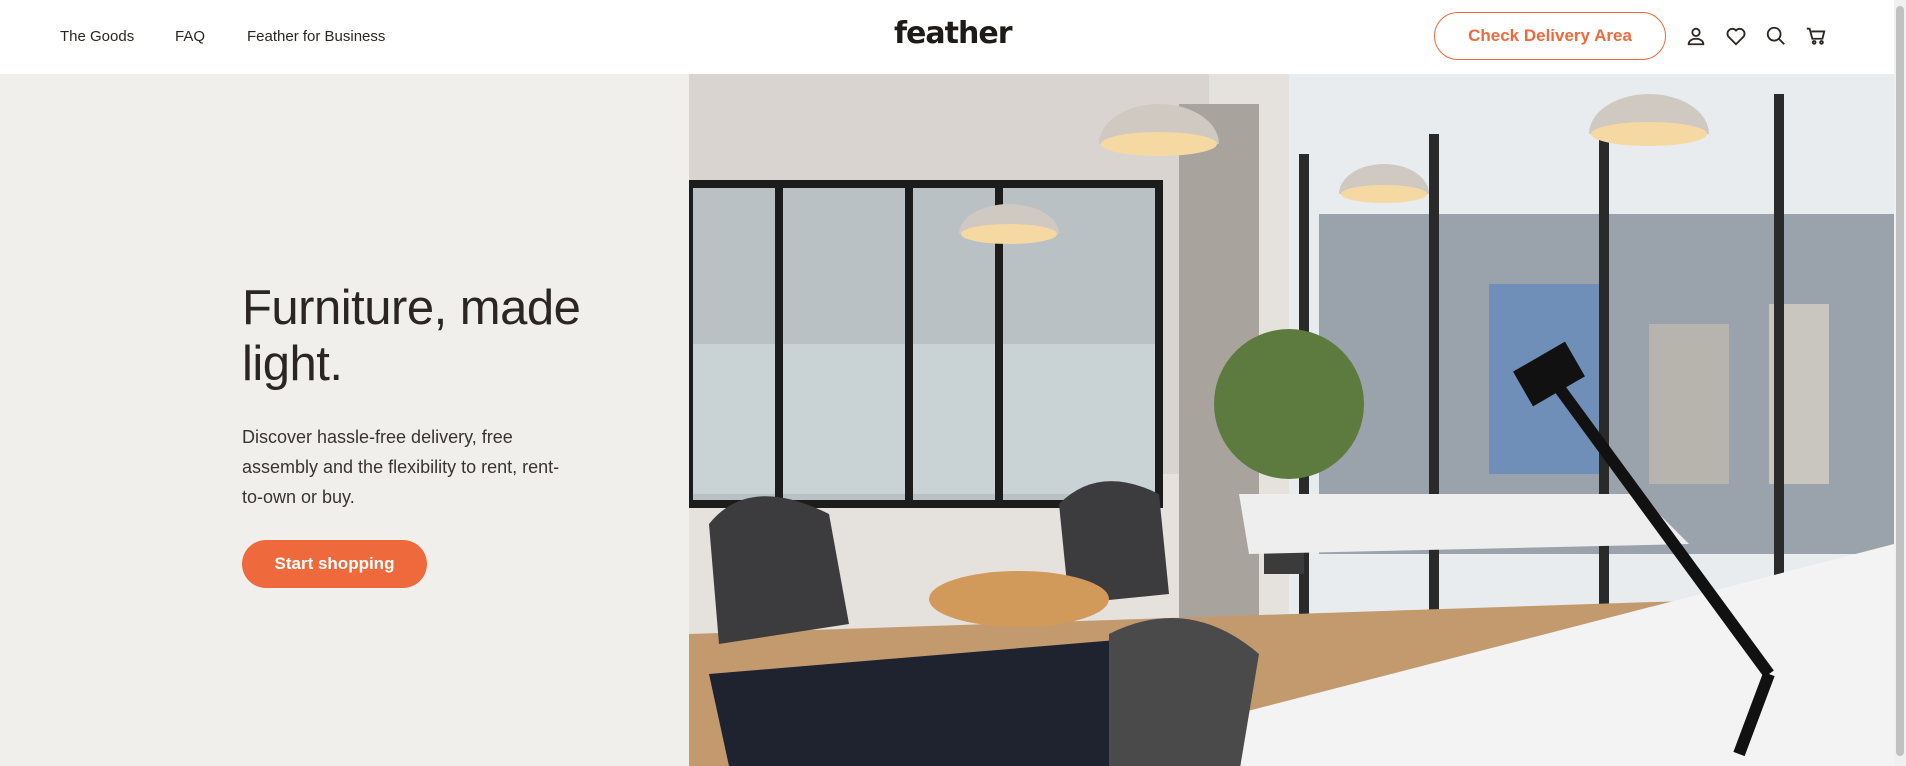  What do you see at coordinates (334, 564) in the screenshot?
I see `start-shopping-button: Start shopping` at bounding box center [334, 564].